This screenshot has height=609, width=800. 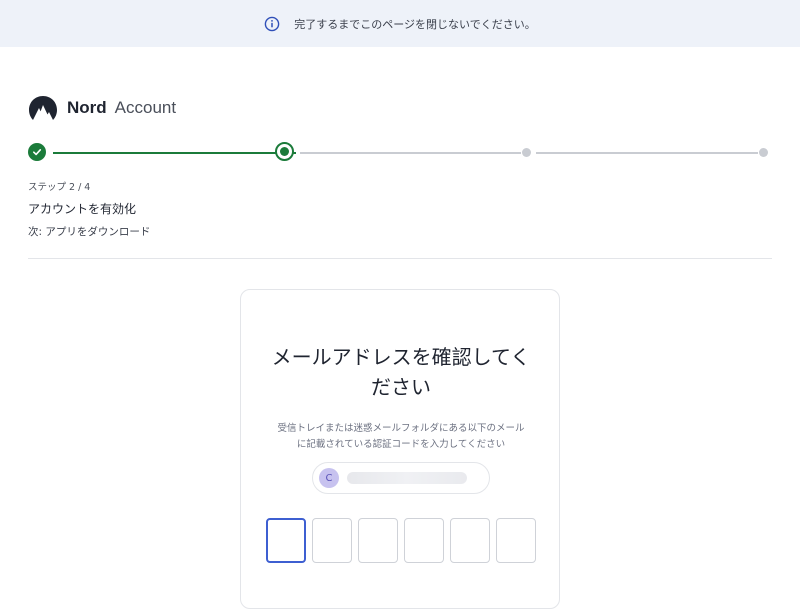 I want to click on email-address-pill: C, so click(x=401, y=478).